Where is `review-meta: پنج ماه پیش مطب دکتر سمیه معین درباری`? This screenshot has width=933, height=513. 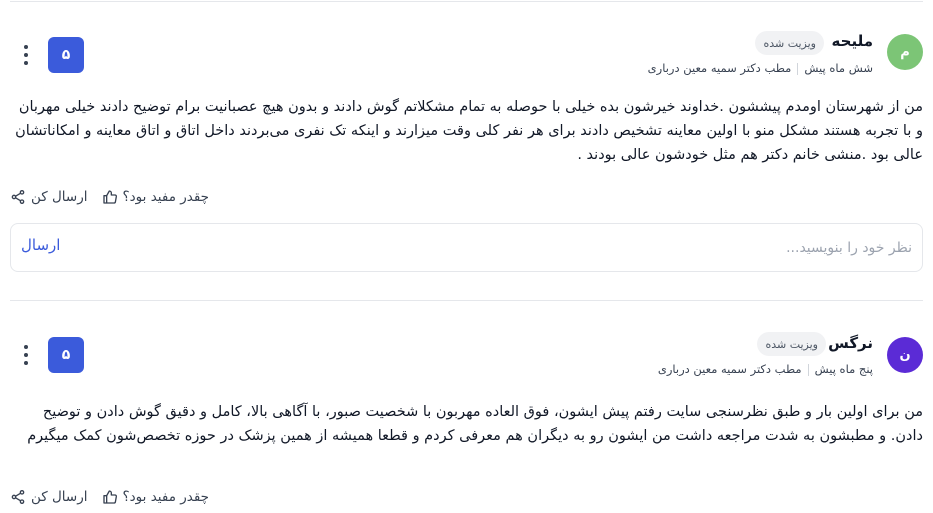
review-meta: پنج ماه پیش مطب دکتر سمیه معین درباری is located at coordinates (765, 369).